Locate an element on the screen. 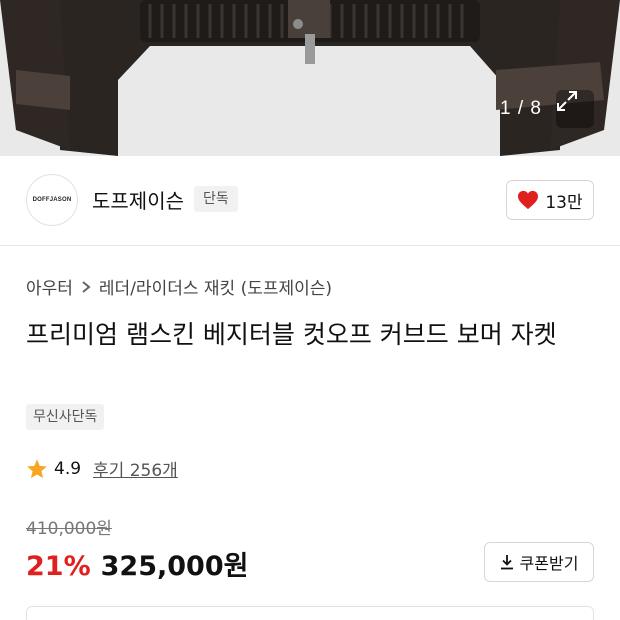  sale-price: 325,000원 is located at coordinates (174, 566).